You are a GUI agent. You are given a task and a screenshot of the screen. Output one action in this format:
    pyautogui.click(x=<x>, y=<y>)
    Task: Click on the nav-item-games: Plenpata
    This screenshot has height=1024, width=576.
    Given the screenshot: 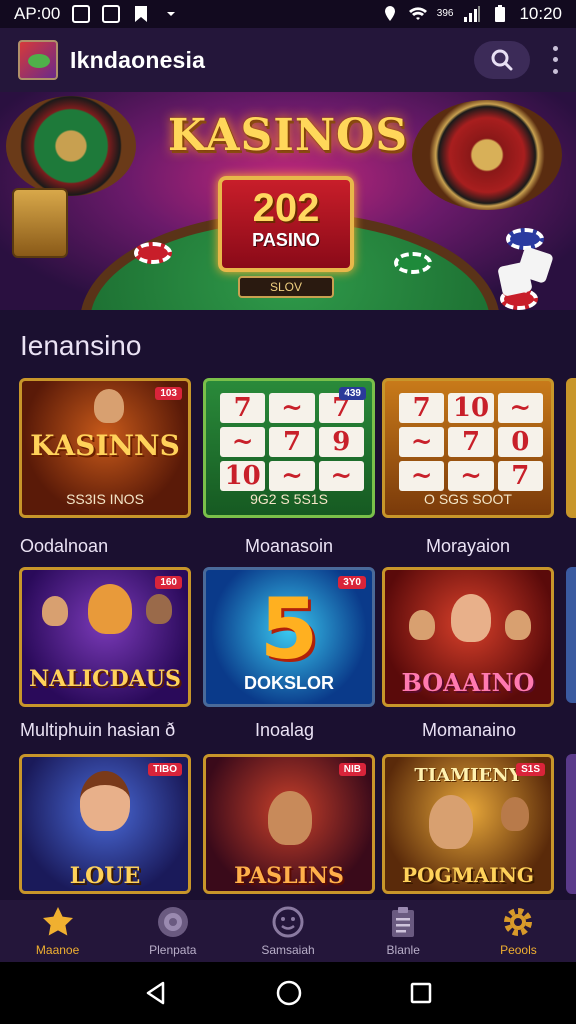 What is the action you would take?
    pyautogui.click(x=172, y=931)
    